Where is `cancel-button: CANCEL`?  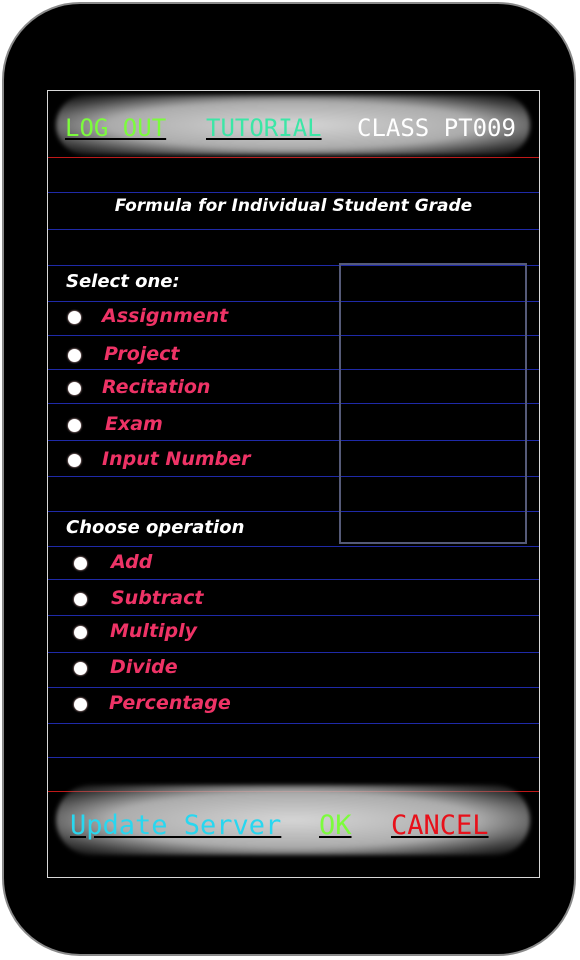 cancel-button: CANCEL is located at coordinates (440, 826).